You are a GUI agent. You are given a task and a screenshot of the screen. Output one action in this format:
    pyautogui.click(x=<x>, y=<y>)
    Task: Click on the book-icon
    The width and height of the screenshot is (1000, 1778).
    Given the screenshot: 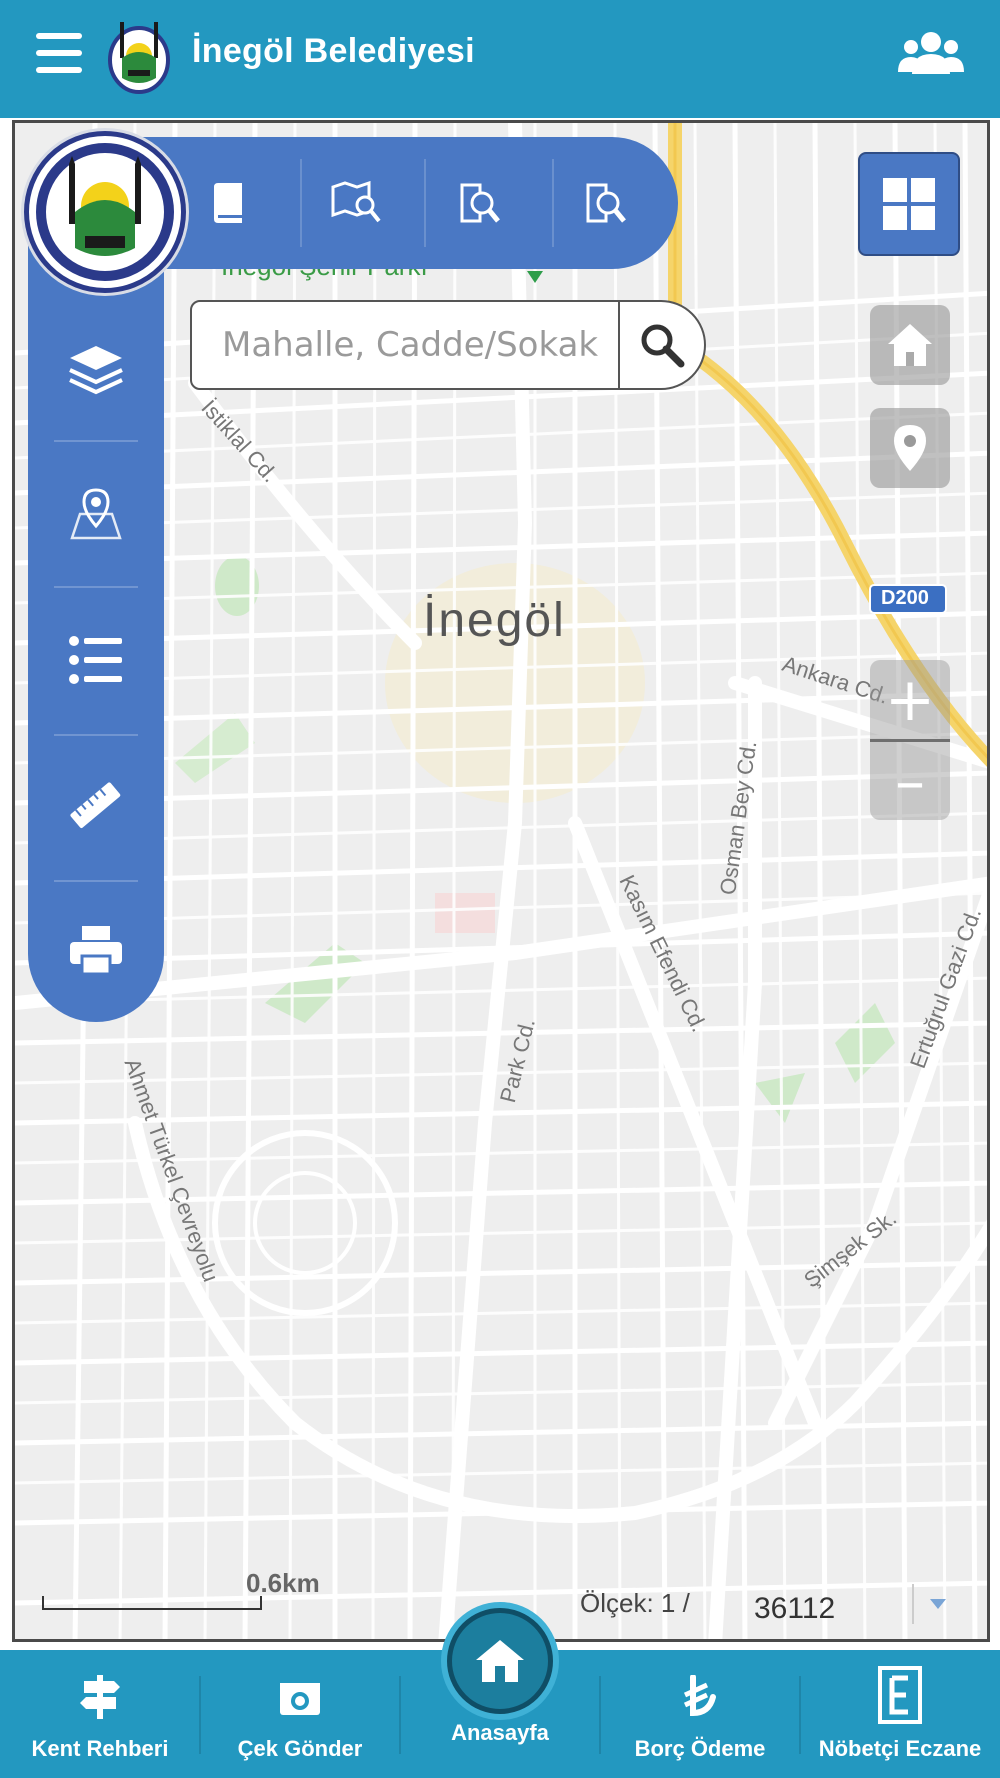 What is the action you would take?
    pyautogui.click(x=230, y=203)
    